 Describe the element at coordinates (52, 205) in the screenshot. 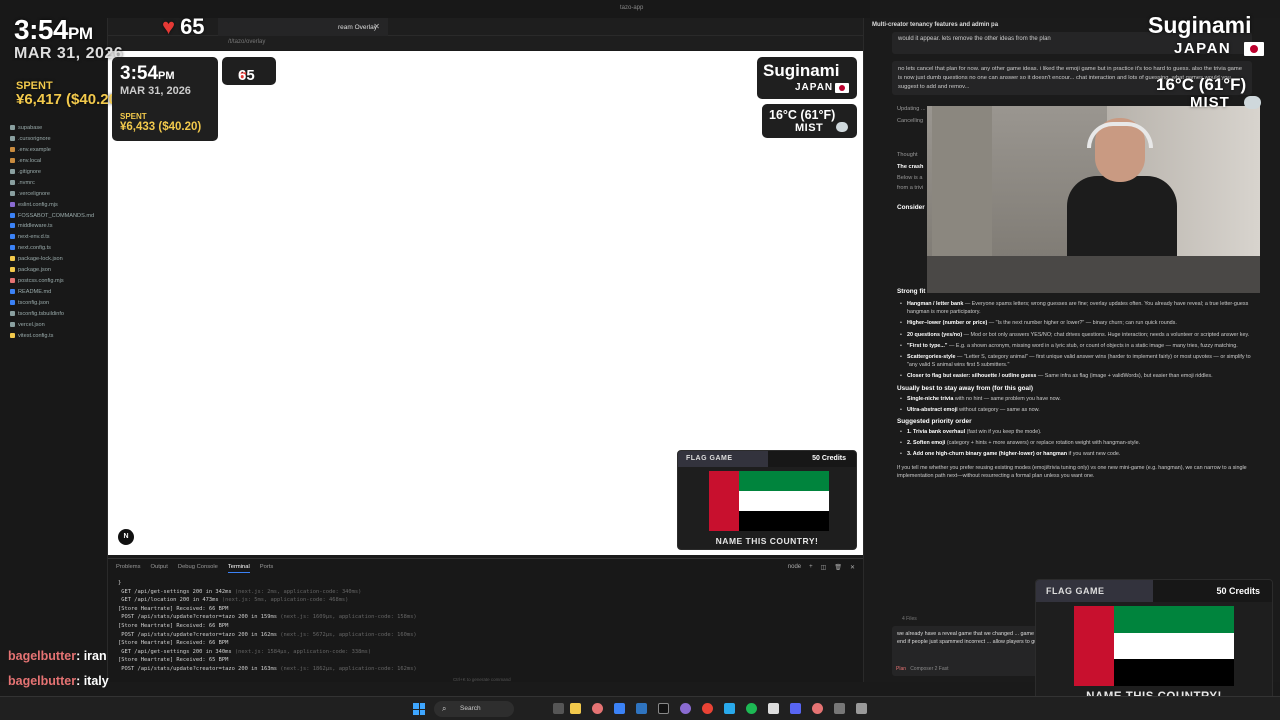

I see `file-item: eslint.config.mjs` at that location.